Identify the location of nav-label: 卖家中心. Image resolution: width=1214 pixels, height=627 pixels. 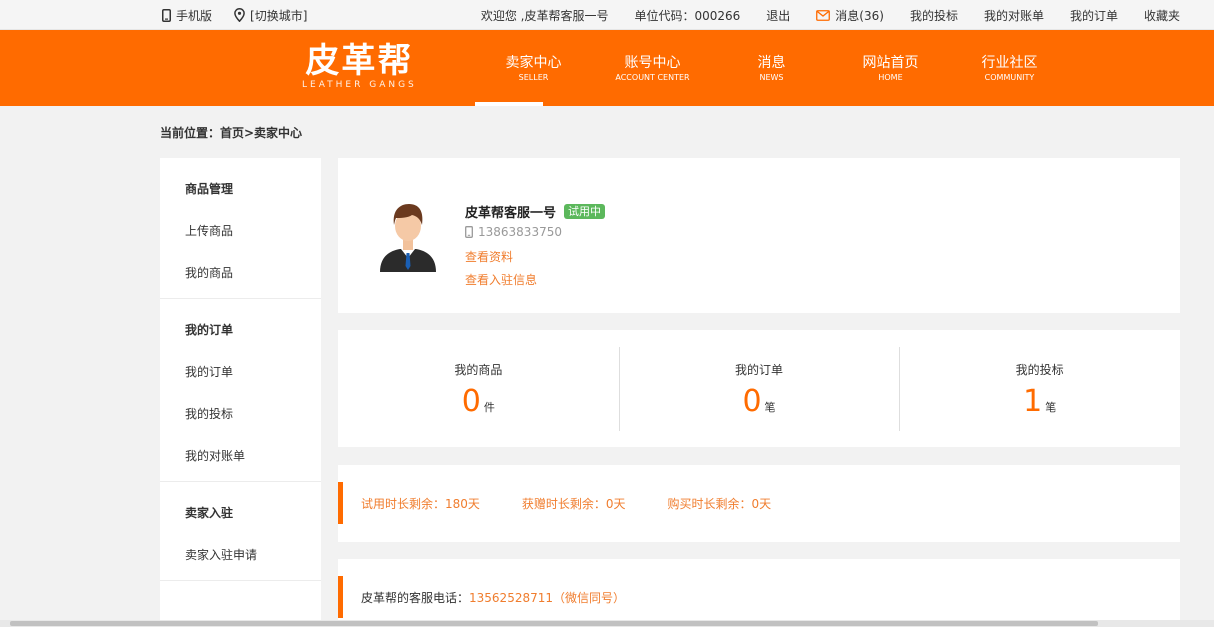
(533, 63).